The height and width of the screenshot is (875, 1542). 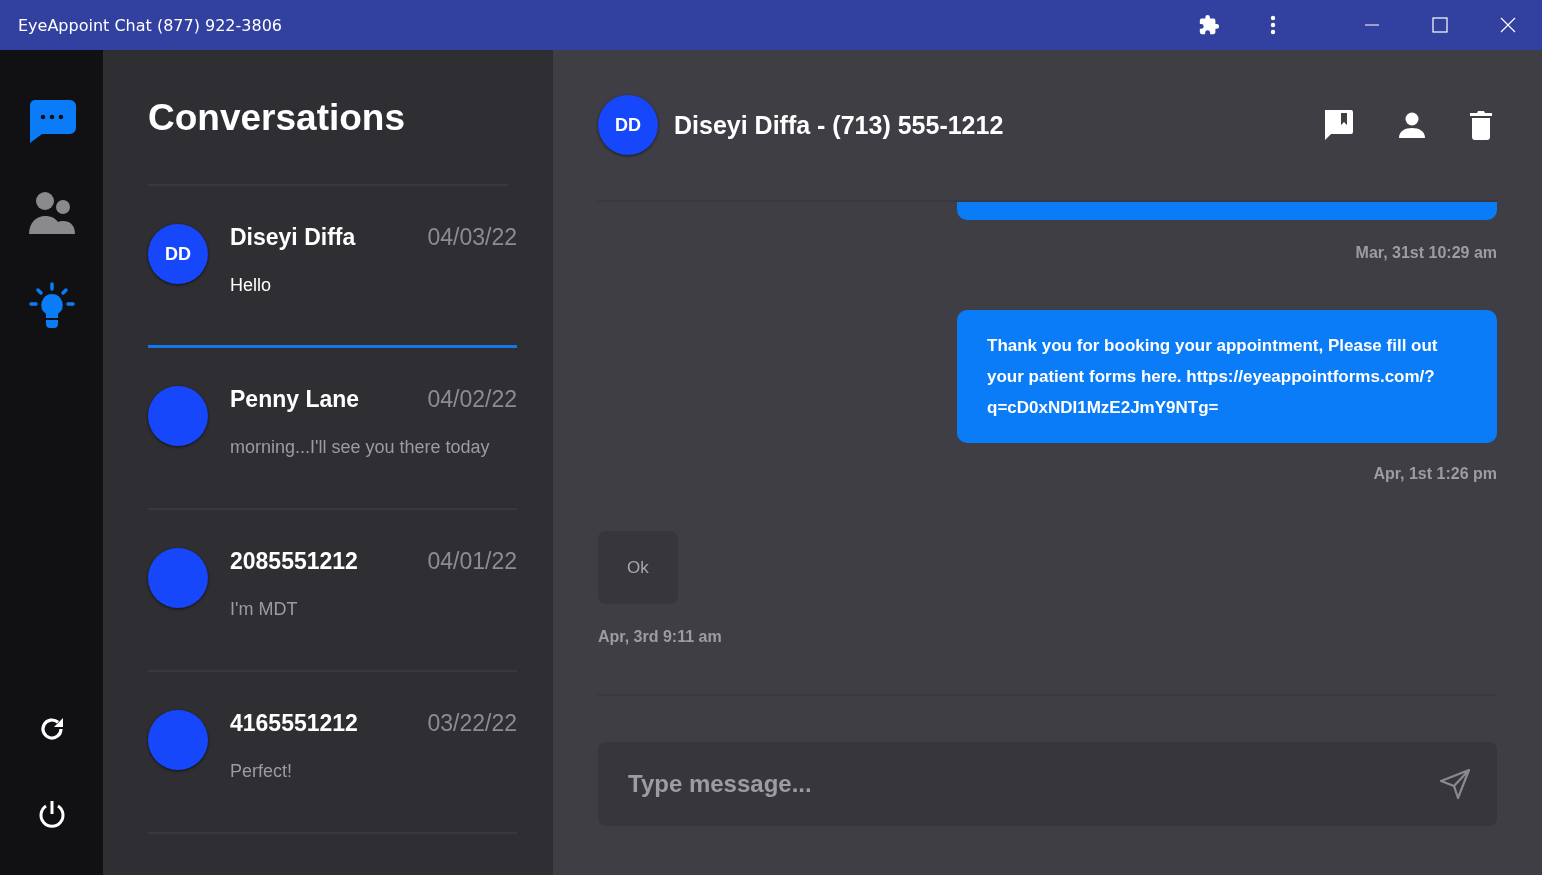 What do you see at coordinates (51, 305) in the screenshot?
I see `lightbulb-icon` at bounding box center [51, 305].